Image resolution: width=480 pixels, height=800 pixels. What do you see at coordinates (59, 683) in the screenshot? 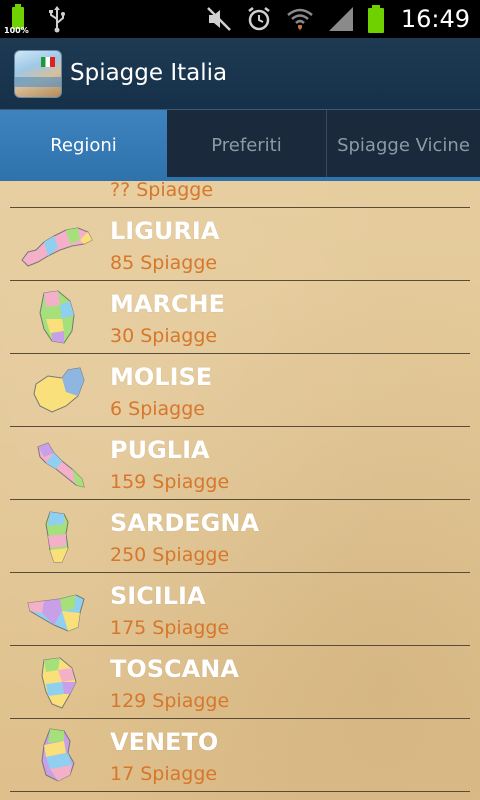
I see `toscana-map-icon` at bounding box center [59, 683].